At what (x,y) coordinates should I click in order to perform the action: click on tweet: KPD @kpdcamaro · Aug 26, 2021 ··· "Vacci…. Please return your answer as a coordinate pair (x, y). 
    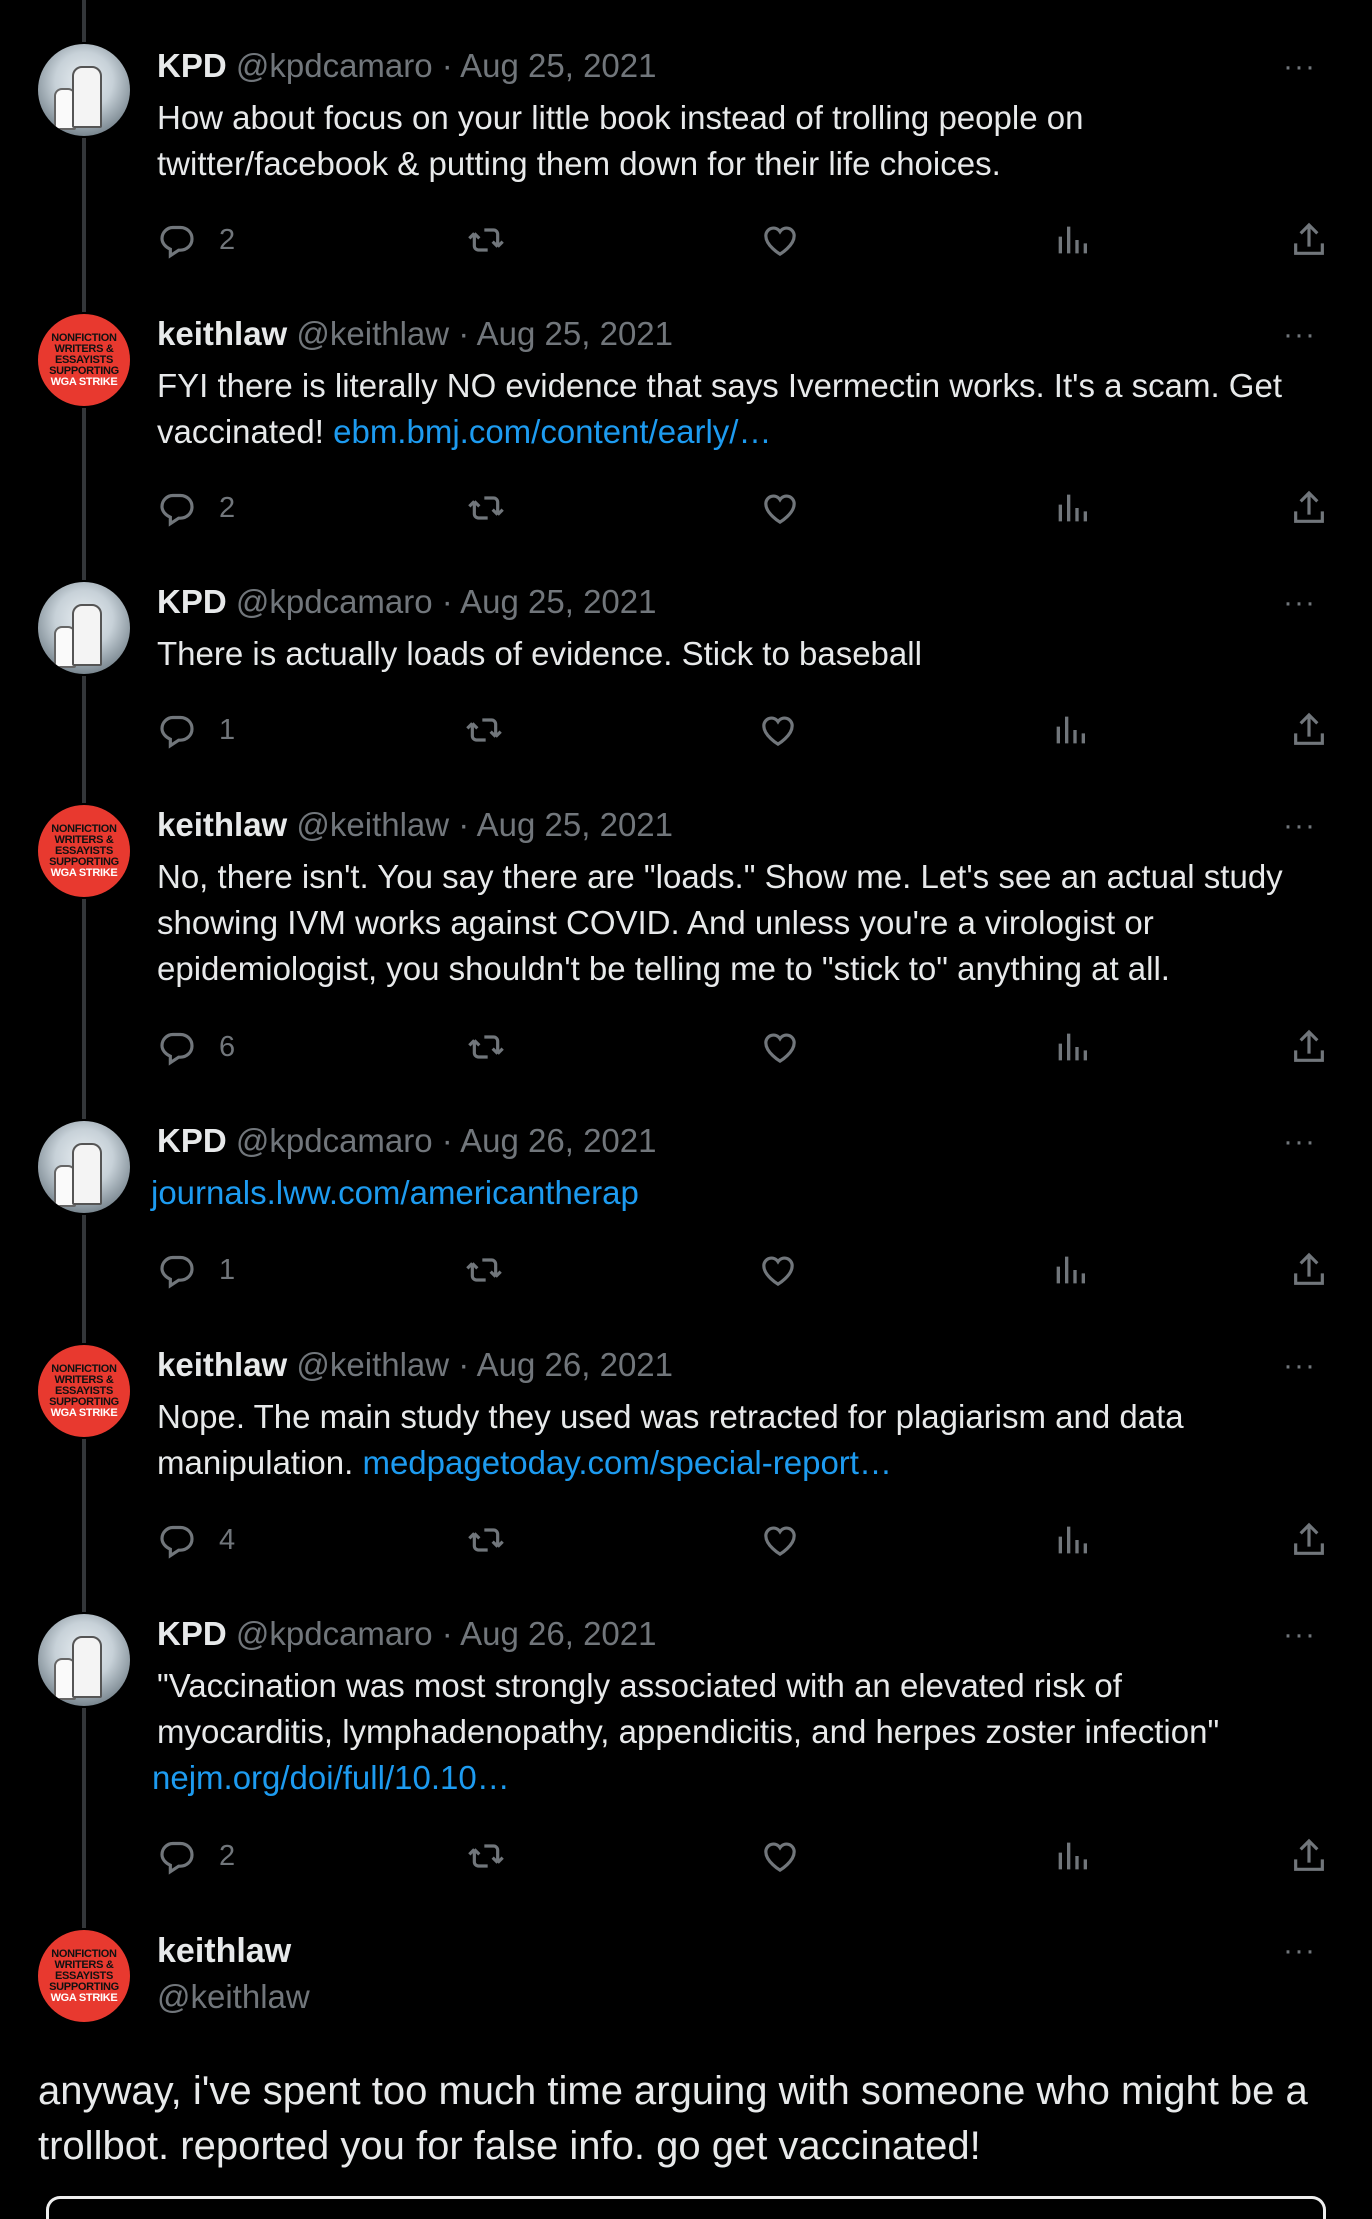
    Looking at the image, I should click on (686, 1728).